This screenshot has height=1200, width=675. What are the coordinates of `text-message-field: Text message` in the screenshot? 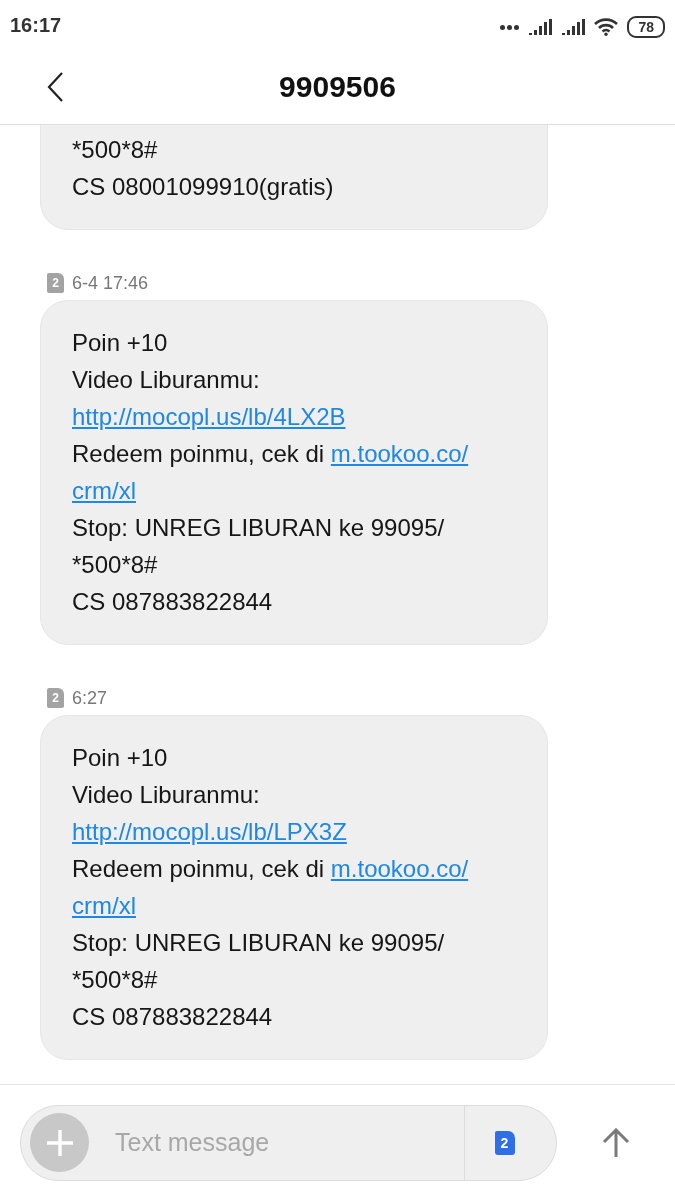 It's located at (289, 1142).